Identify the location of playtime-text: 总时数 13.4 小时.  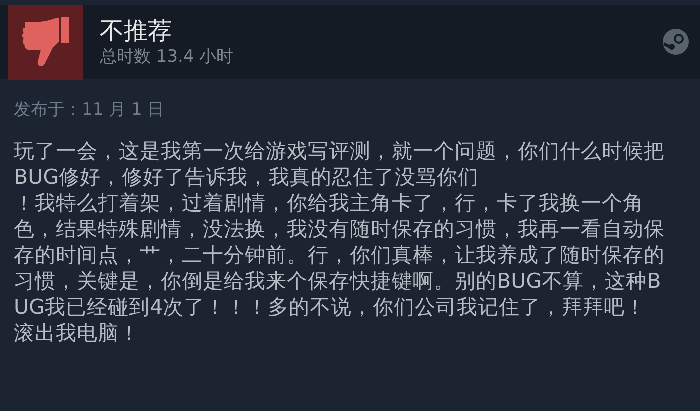
(167, 57).